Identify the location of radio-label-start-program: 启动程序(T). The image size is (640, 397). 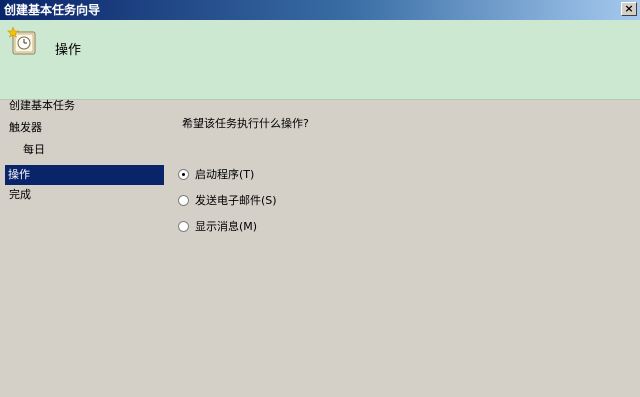
(225, 174).